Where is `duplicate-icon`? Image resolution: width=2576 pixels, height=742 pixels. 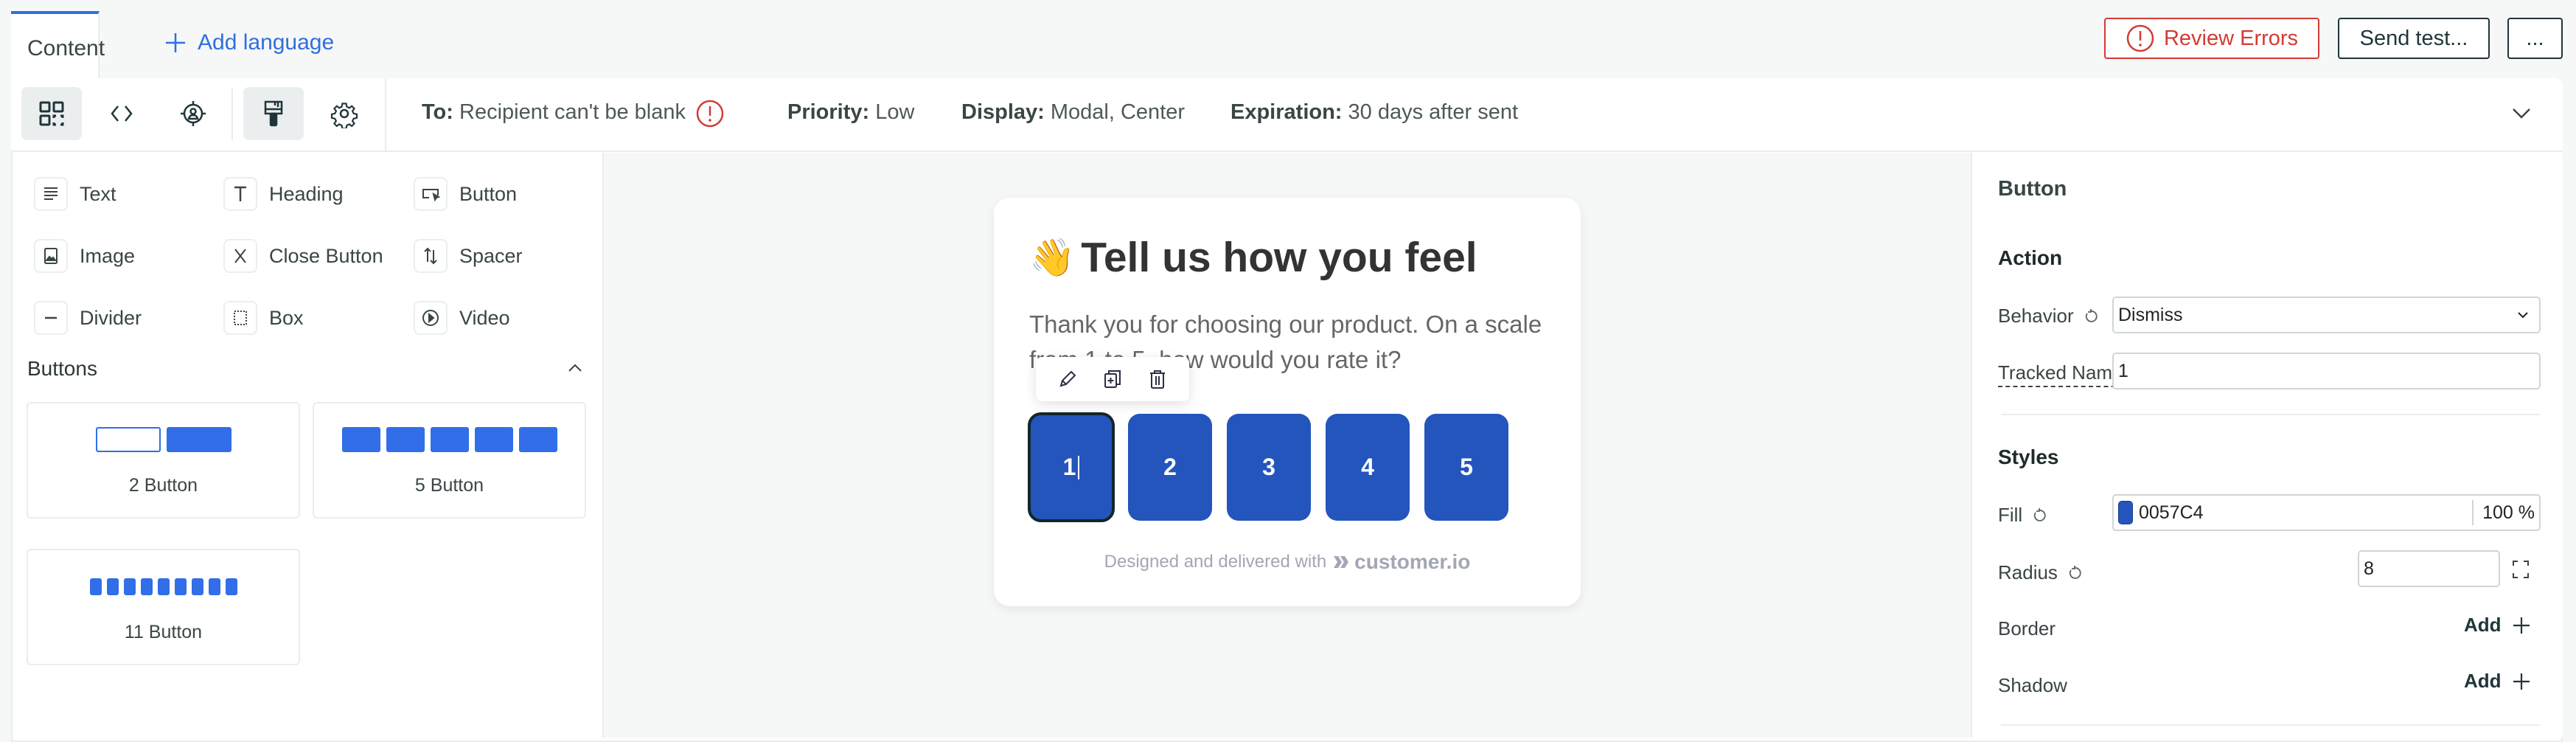
duplicate-icon is located at coordinates (1113, 379).